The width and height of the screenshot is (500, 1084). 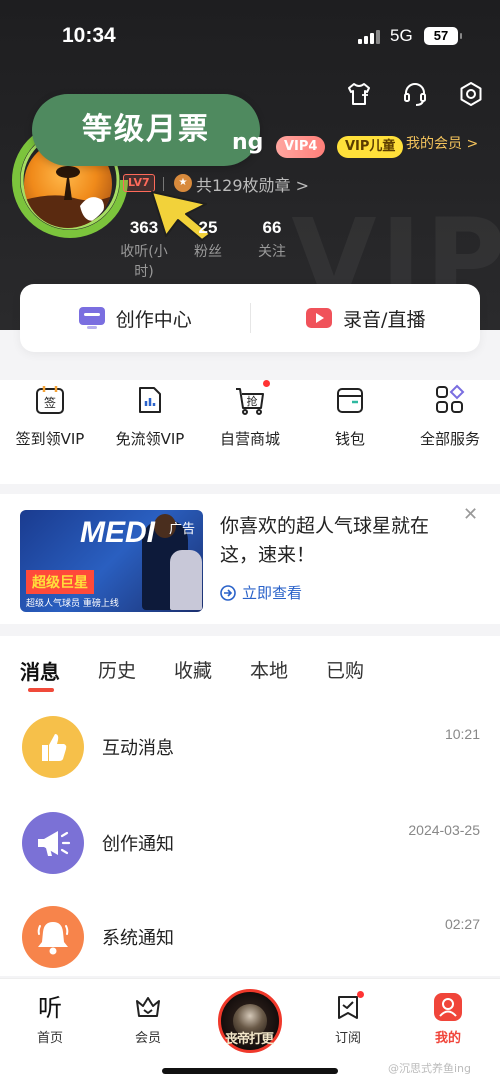 I want to click on profile-stats: 363 收听(小时) 25 粉丝 66 关注, so click(x=208, y=249).